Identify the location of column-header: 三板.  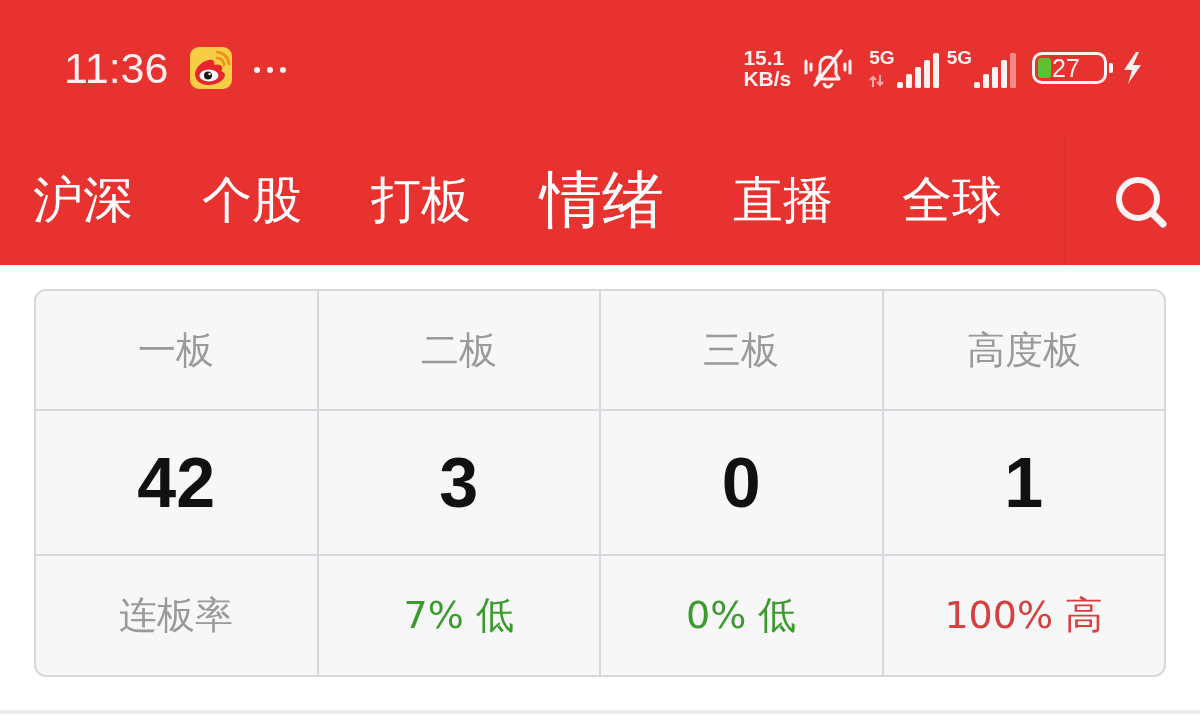
(741, 350).